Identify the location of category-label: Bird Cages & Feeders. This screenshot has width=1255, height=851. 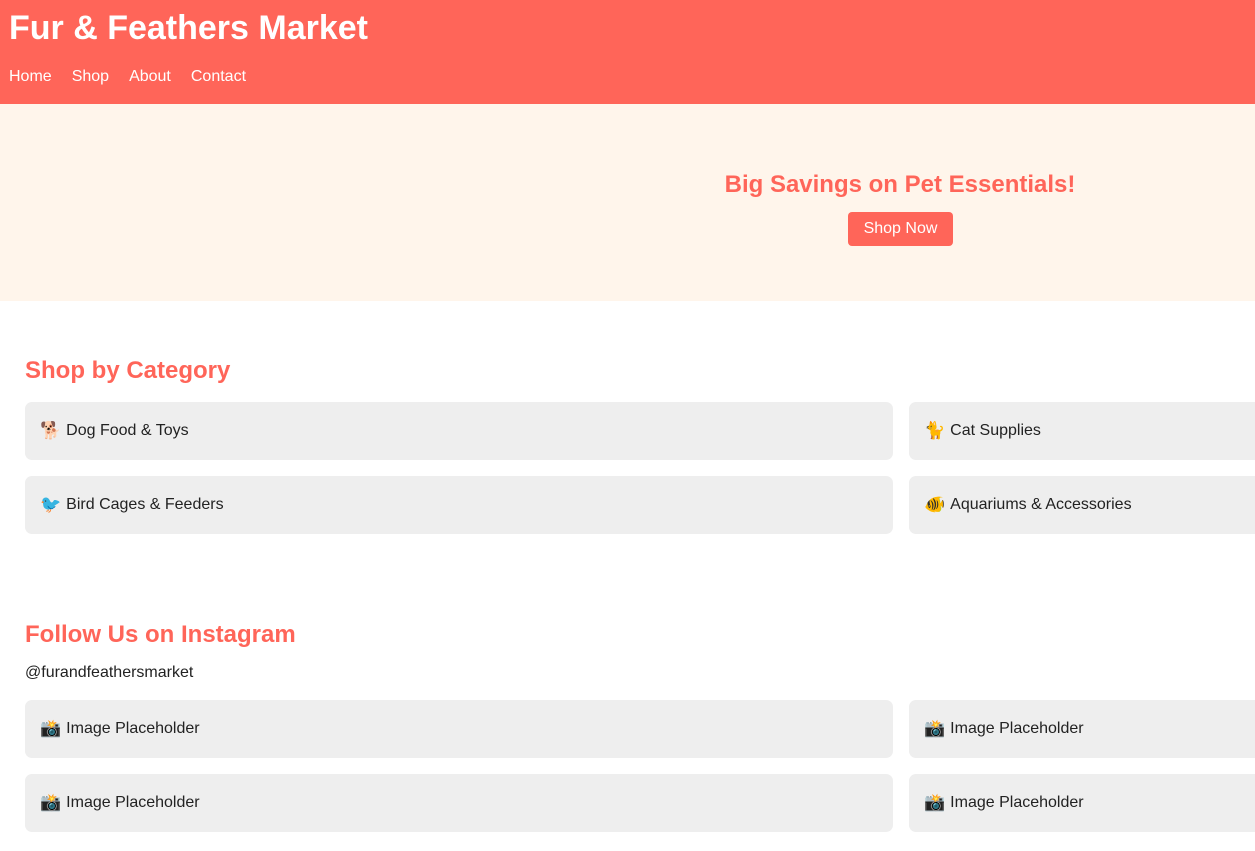
(145, 504).